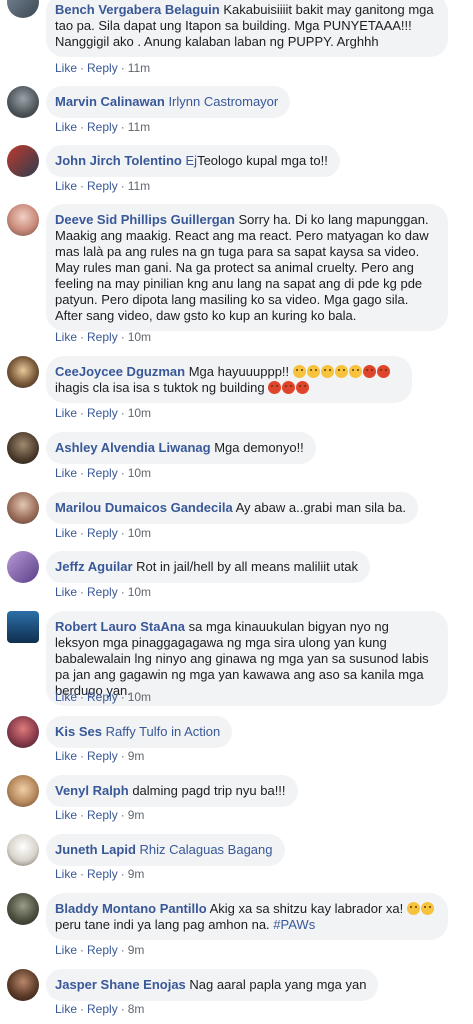 The width and height of the screenshot is (473, 1024). Describe the element at coordinates (133, 447) in the screenshot. I see `comment-author: Ashley Alvendia Liwanag` at that location.